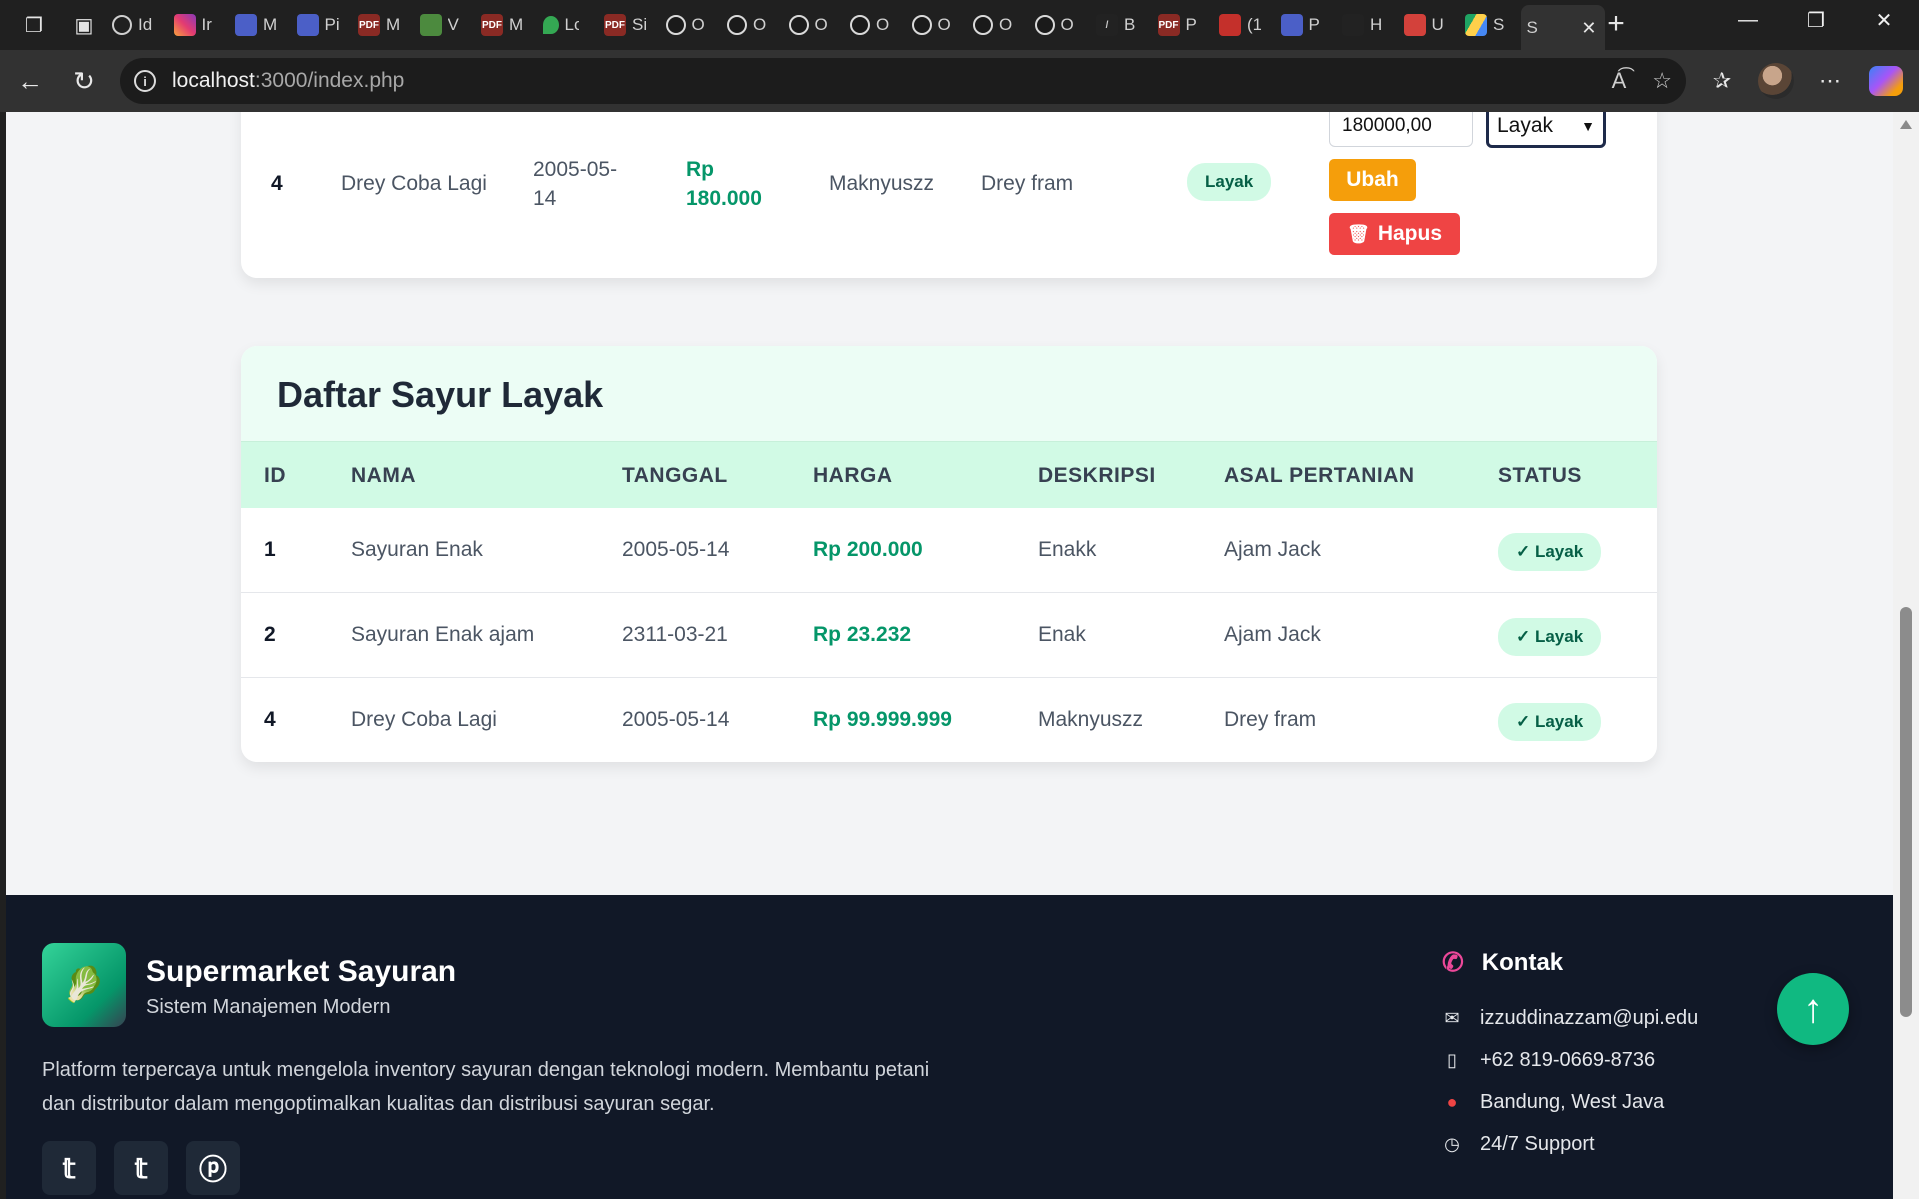  What do you see at coordinates (1642, 81) in the screenshot?
I see `omnibox-actions: A͡ ☆` at bounding box center [1642, 81].